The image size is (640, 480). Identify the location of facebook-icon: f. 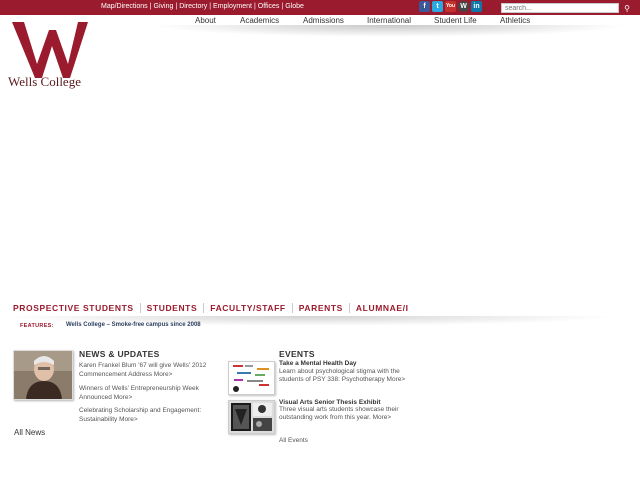
(424, 6).